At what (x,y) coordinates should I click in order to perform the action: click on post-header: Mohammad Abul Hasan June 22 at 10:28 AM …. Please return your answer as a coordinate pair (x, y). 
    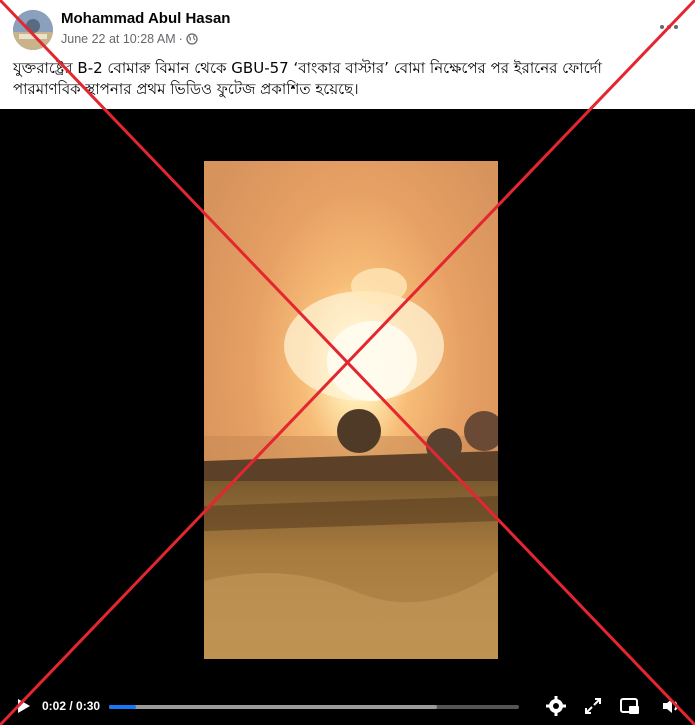
    Looking at the image, I should click on (347, 27).